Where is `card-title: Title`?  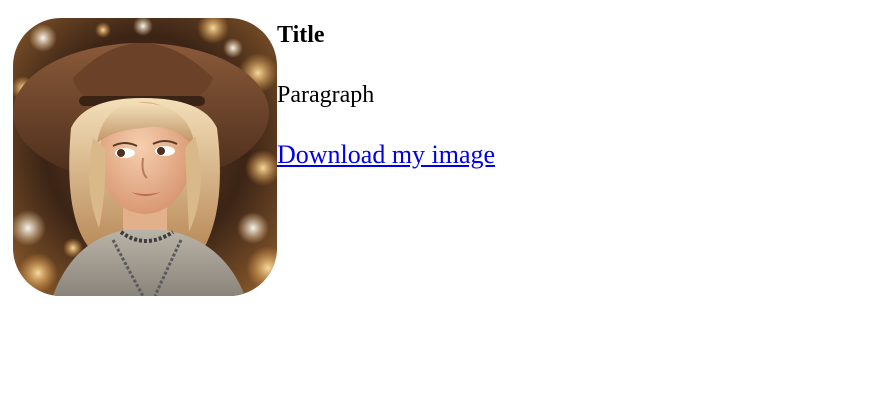 card-title: Title is located at coordinates (301, 35).